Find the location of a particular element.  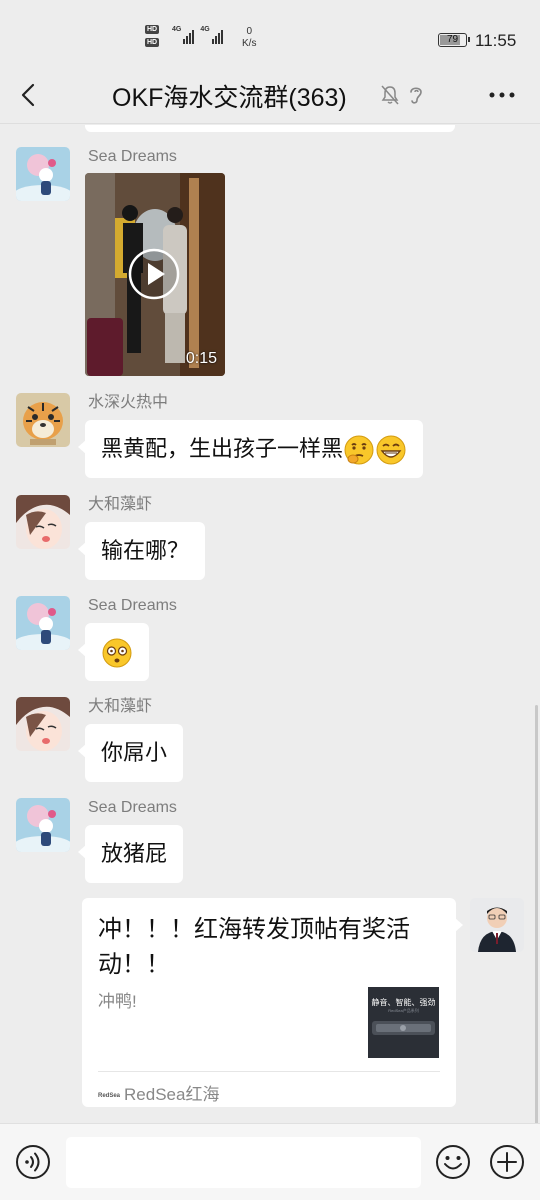

message-item: 水深火热中 黑黄配，生出孩子一样黑 is located at coordinates (266, 438).